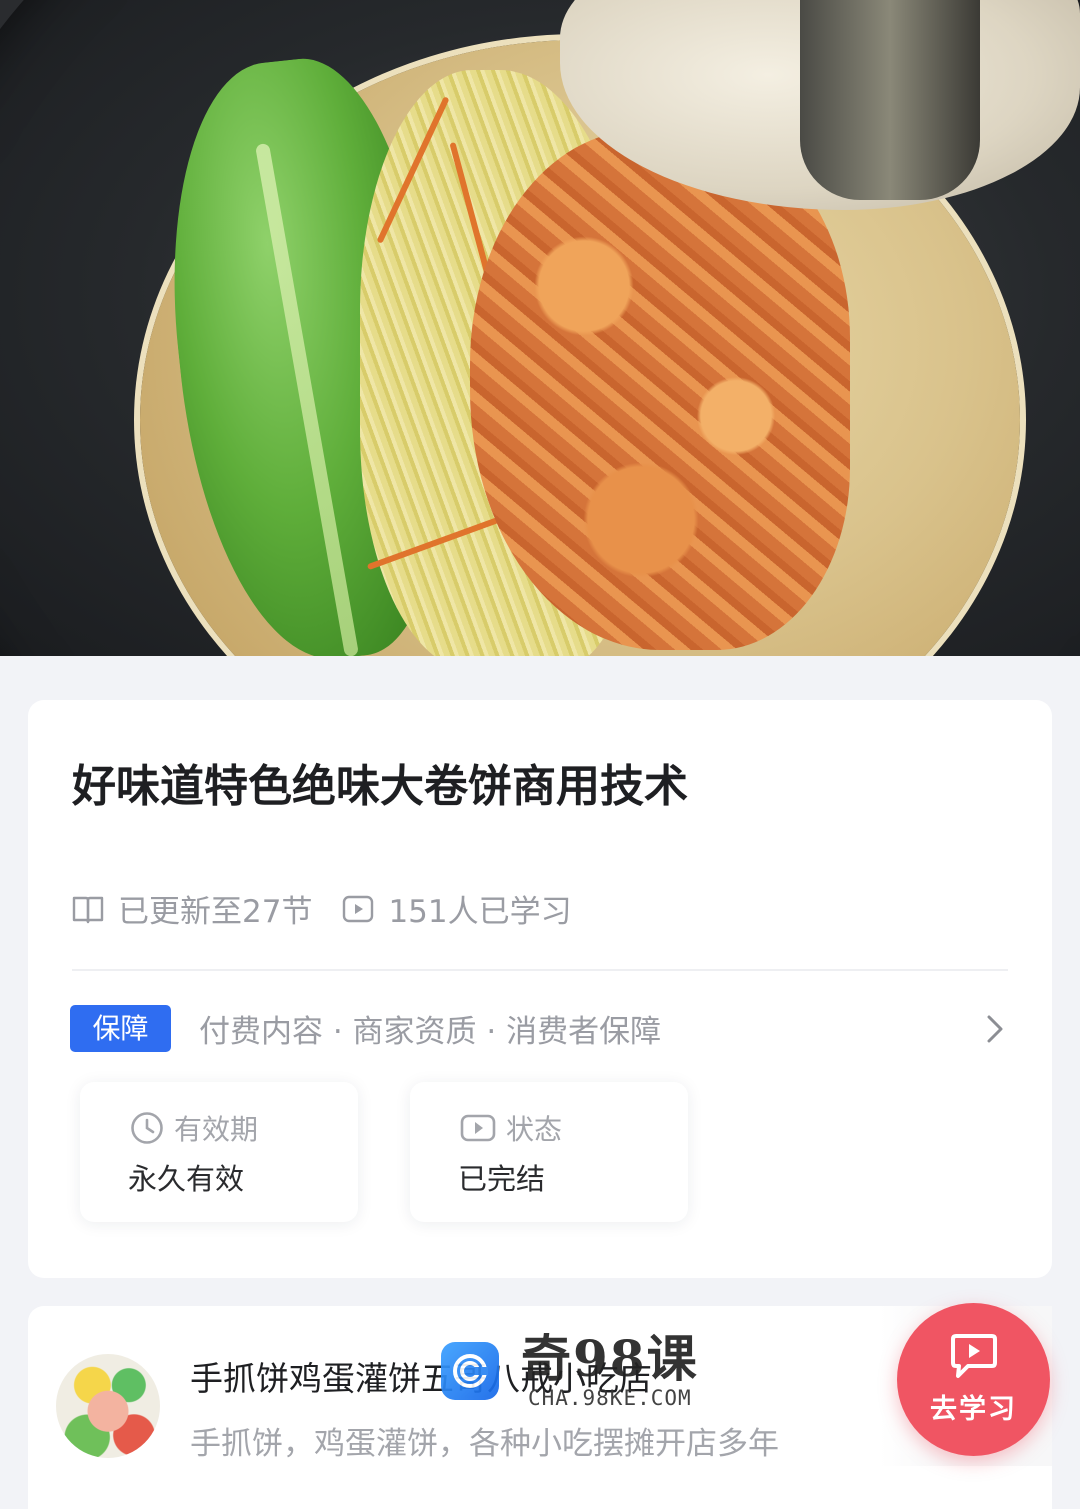  What do you see at coordinates (995, 1029) in the screenshot?
I see `chevron-right-icon` at bounding box center [995, 1029].